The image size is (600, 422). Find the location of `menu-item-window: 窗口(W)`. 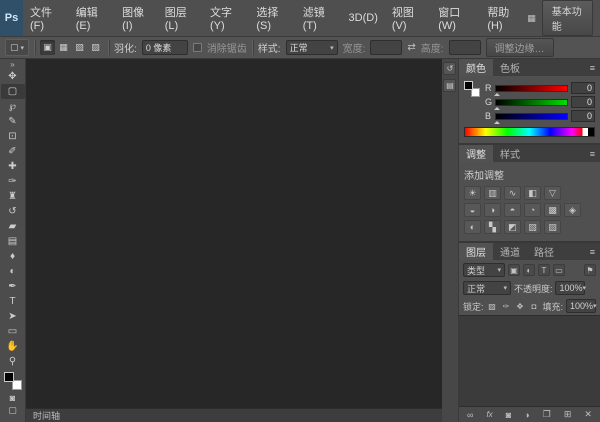

menu-item-window: 窗口(W) is located at coordinates (455, 18).